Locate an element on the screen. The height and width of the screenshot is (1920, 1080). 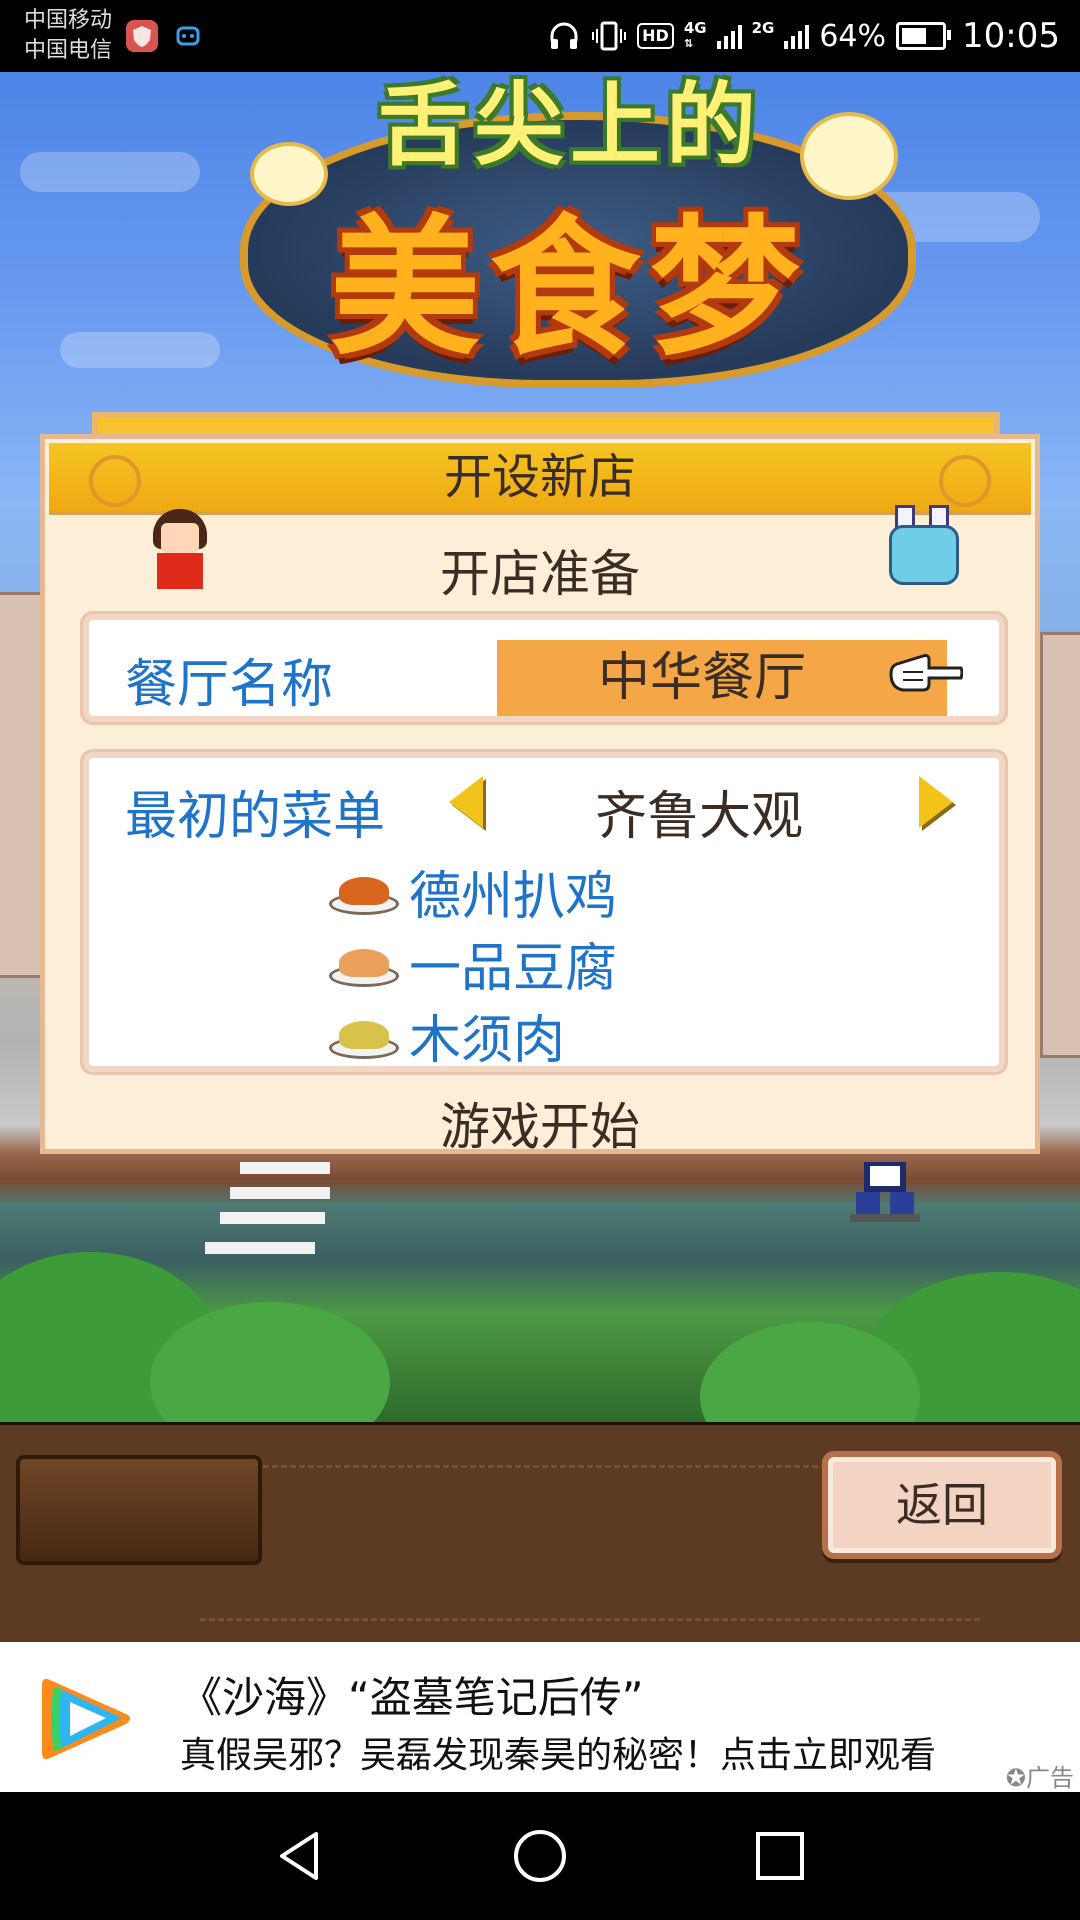
signal-icon is located at coordinates (729, 36).